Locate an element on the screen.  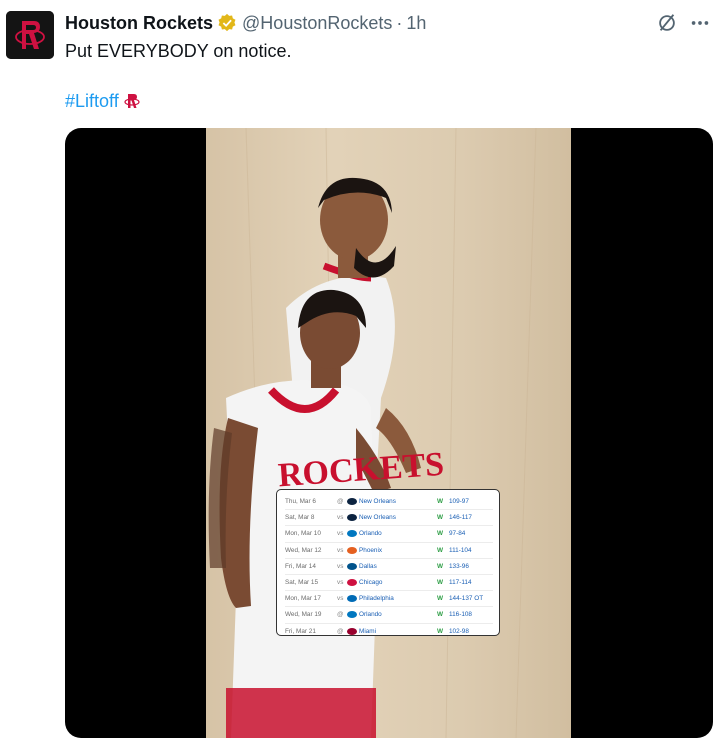
game-score: 146-117 is located at coordinates (460, 518).